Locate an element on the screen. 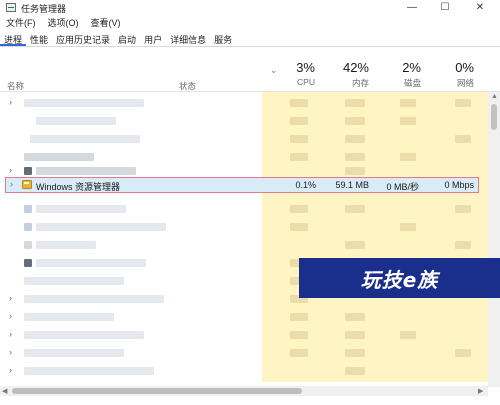 This screenshot has height=405, width=500. disk-total-percent: 2% is located at coordinates (411, 67).